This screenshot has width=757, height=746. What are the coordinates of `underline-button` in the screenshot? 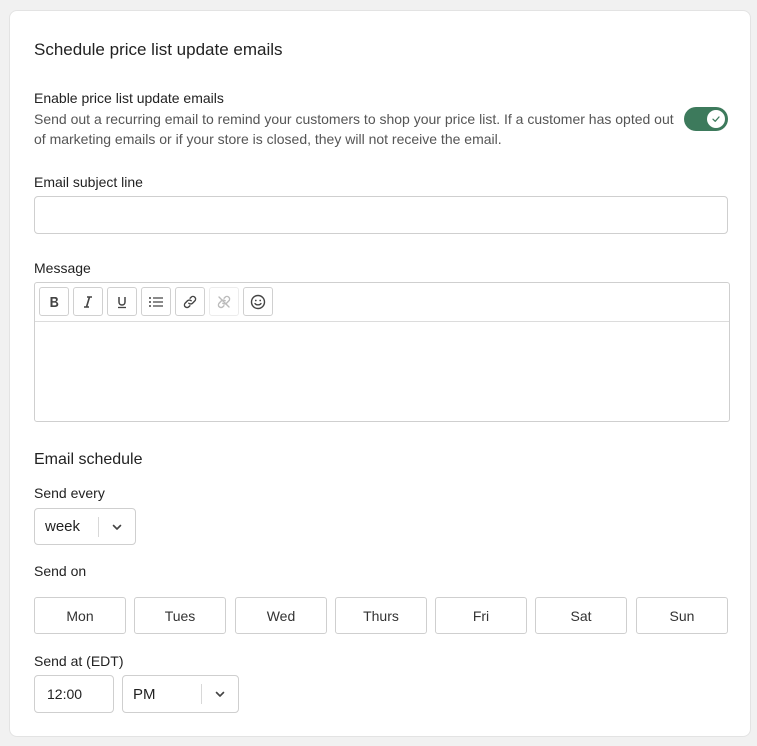 It's located at (122, 301).